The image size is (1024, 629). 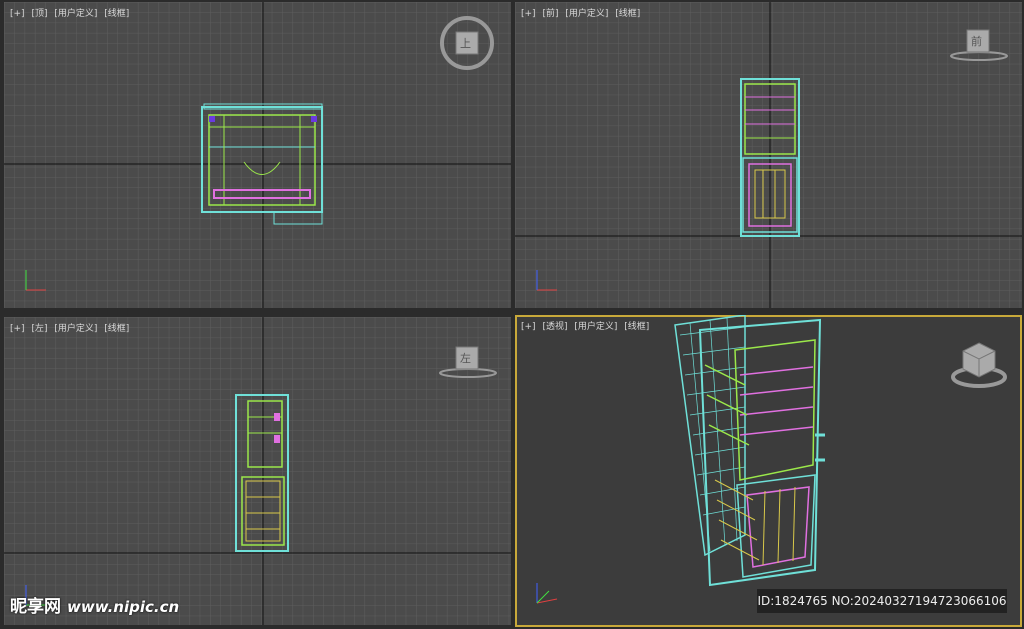 I want to click on viewport-label-perspective: [+] [透视] [用户定义] [线框], so click(x=587, y=325).